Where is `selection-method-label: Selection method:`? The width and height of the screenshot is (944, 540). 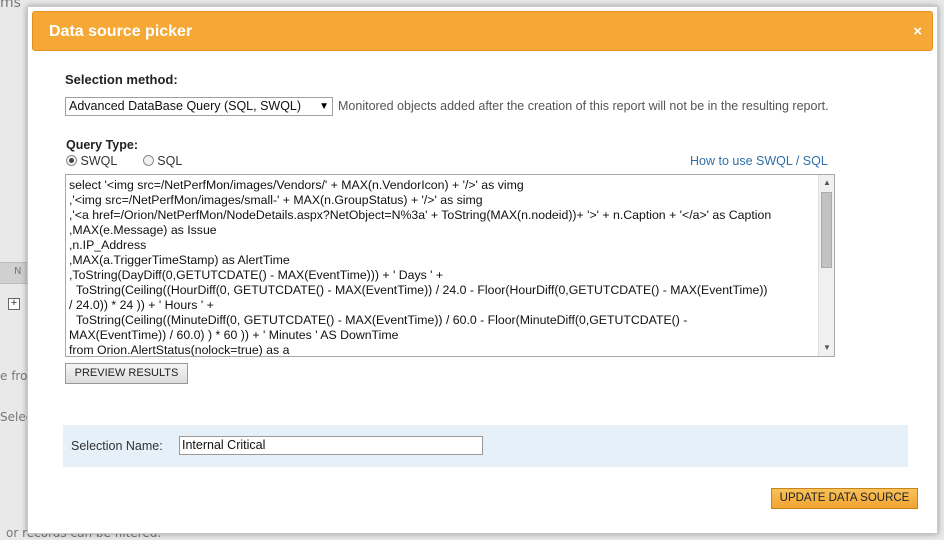 selection-method-label: Selection method: is located at coordinates (121, 79).